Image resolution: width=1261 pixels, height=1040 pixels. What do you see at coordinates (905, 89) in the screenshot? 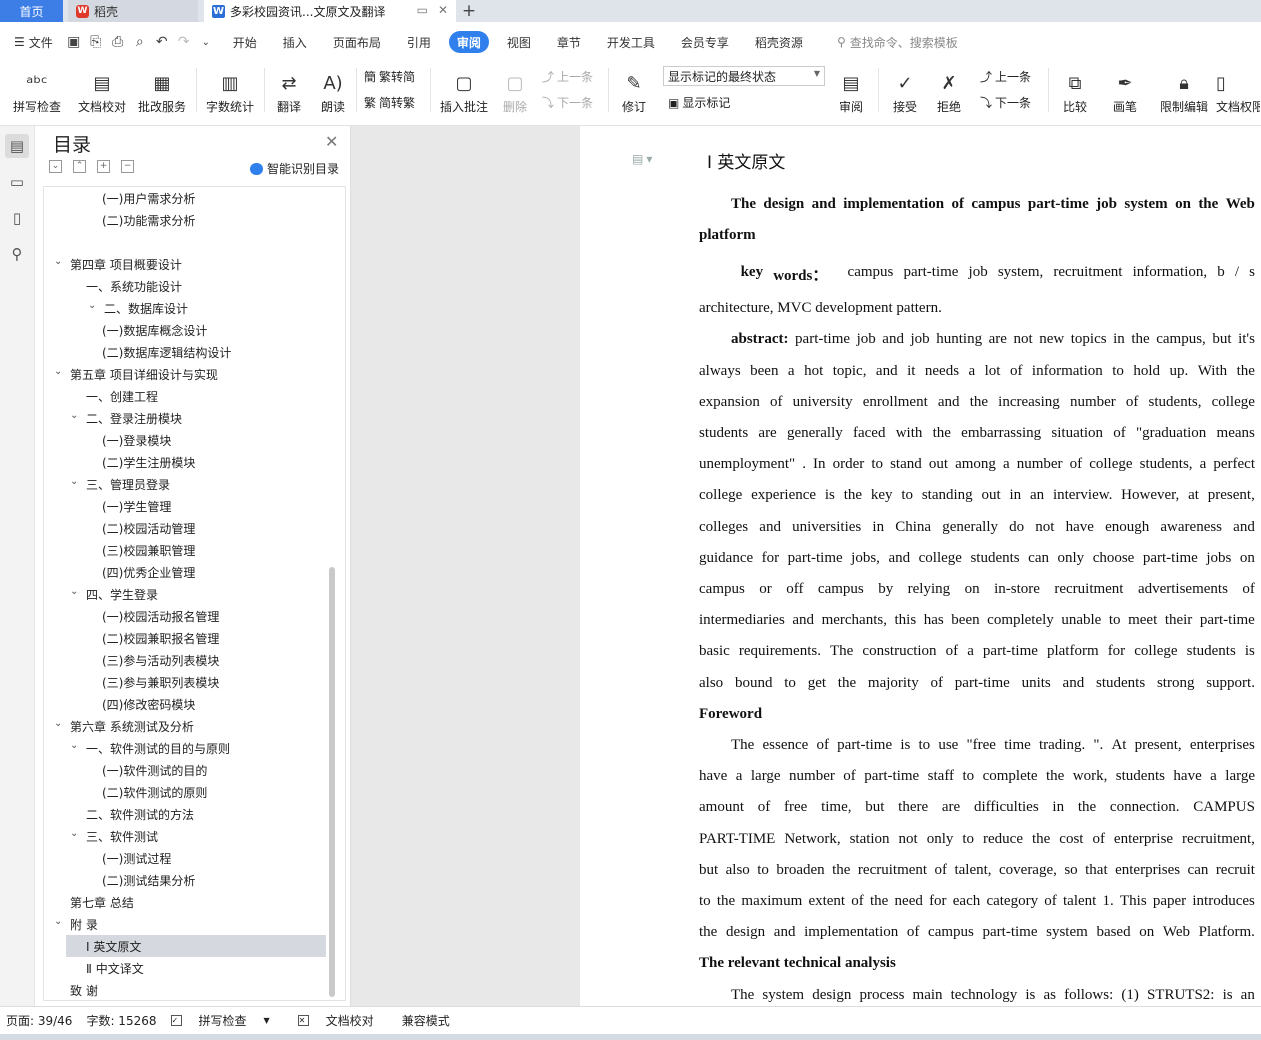
I see `accept-button: ✓ 接受` at bounding box center [905, 89].